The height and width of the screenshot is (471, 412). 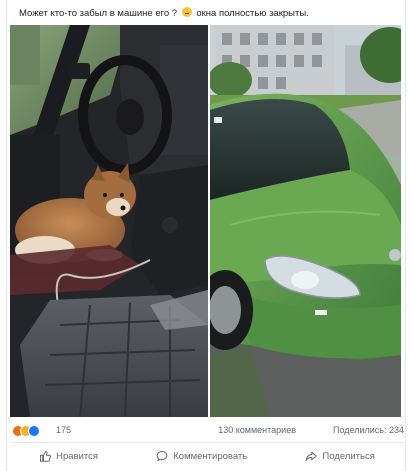 I want to click on worried-face-icon, so click(x=186, y=12).